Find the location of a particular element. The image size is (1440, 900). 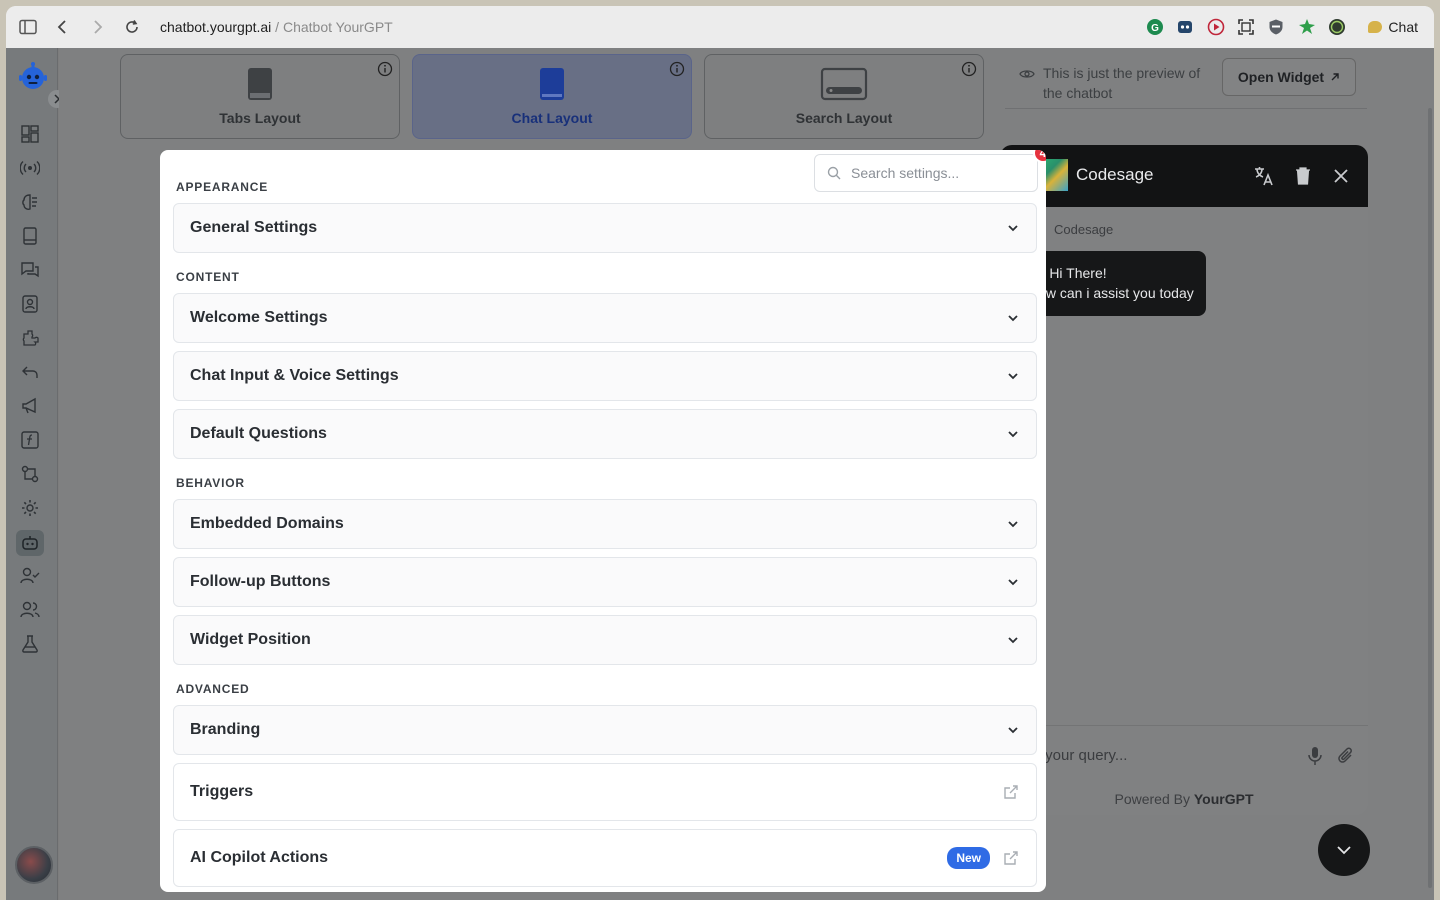

tabs-layout-icon is located at coordinates (260, 84).